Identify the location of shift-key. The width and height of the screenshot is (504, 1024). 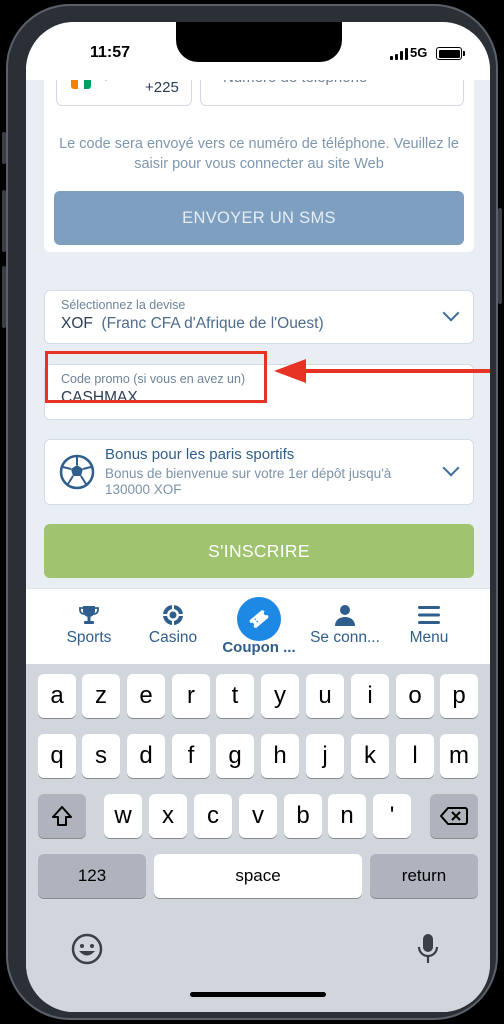
(62, 816).